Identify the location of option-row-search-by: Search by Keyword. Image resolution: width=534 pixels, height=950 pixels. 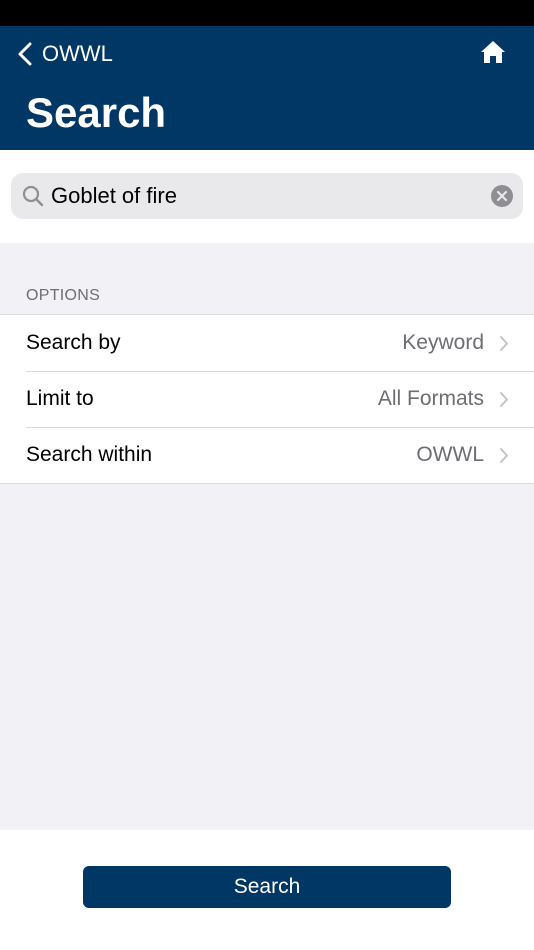
(267, 343).